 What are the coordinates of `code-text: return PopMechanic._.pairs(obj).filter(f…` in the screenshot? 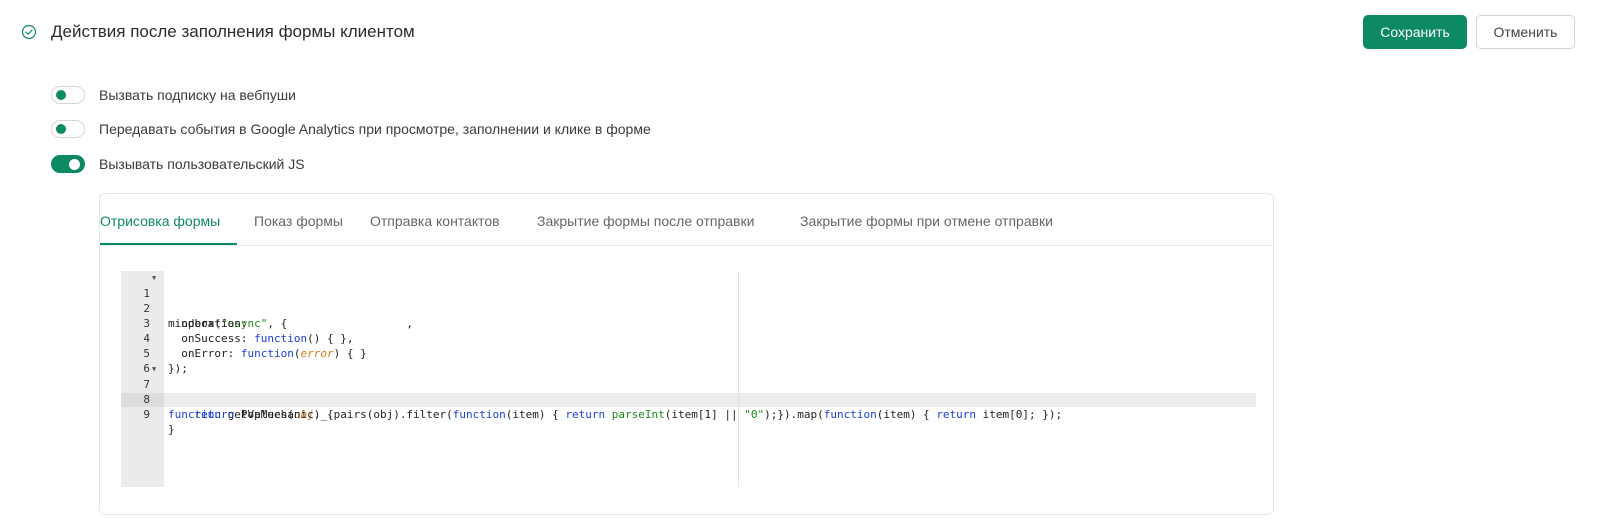 It's located at (628, 414).